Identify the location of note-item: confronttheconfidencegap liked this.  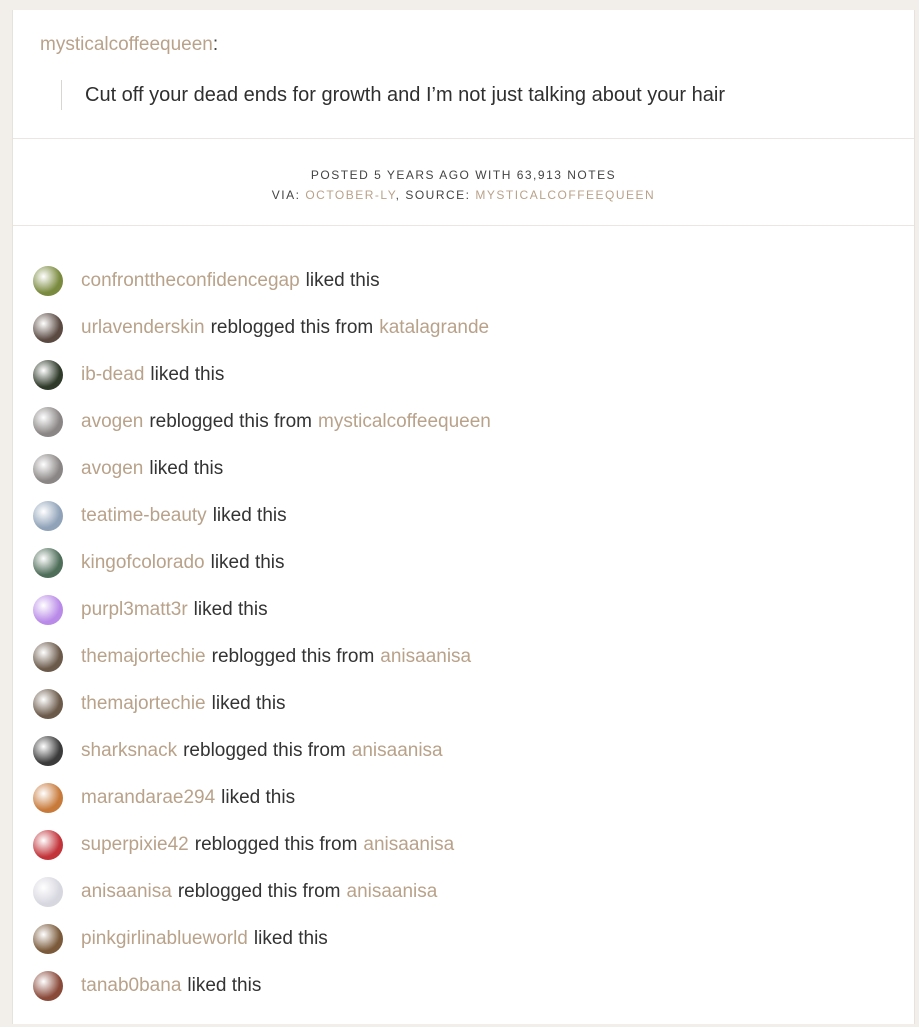
(252, 280).